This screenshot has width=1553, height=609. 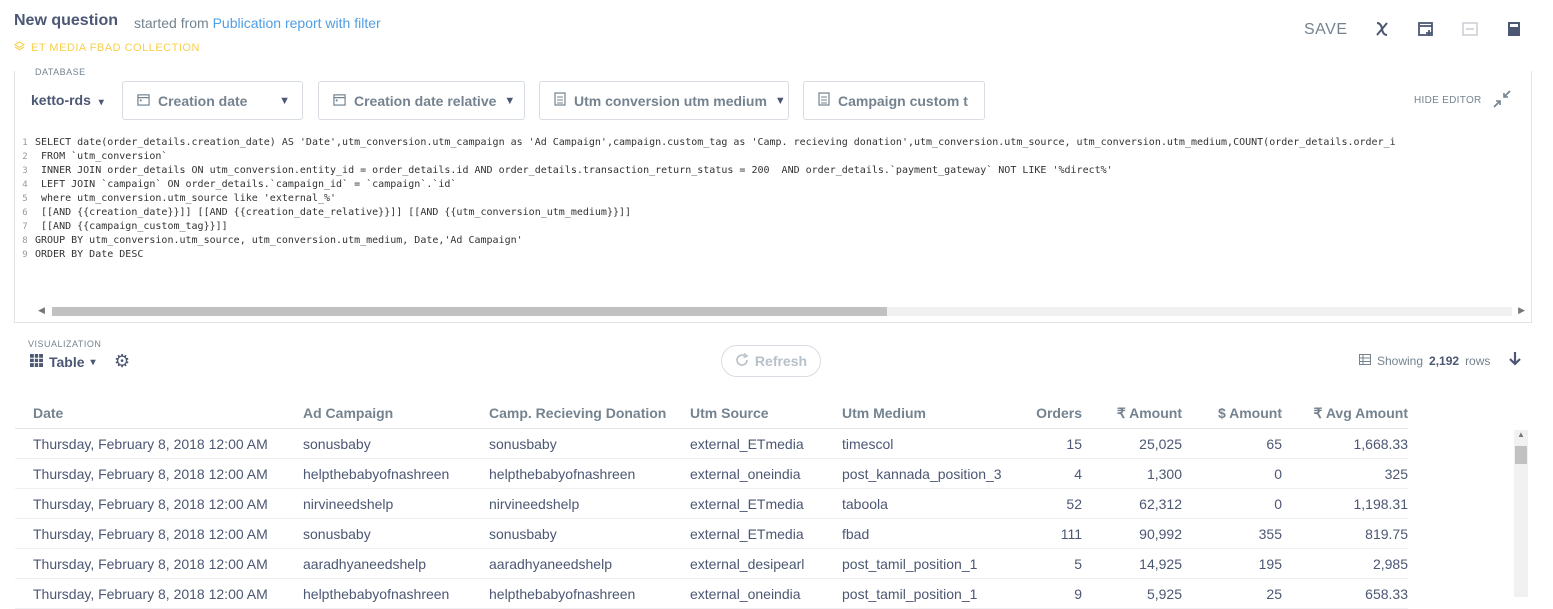 I want to click on cell-inr-avg-amount: 819.75, so click(x=1345, y=533).